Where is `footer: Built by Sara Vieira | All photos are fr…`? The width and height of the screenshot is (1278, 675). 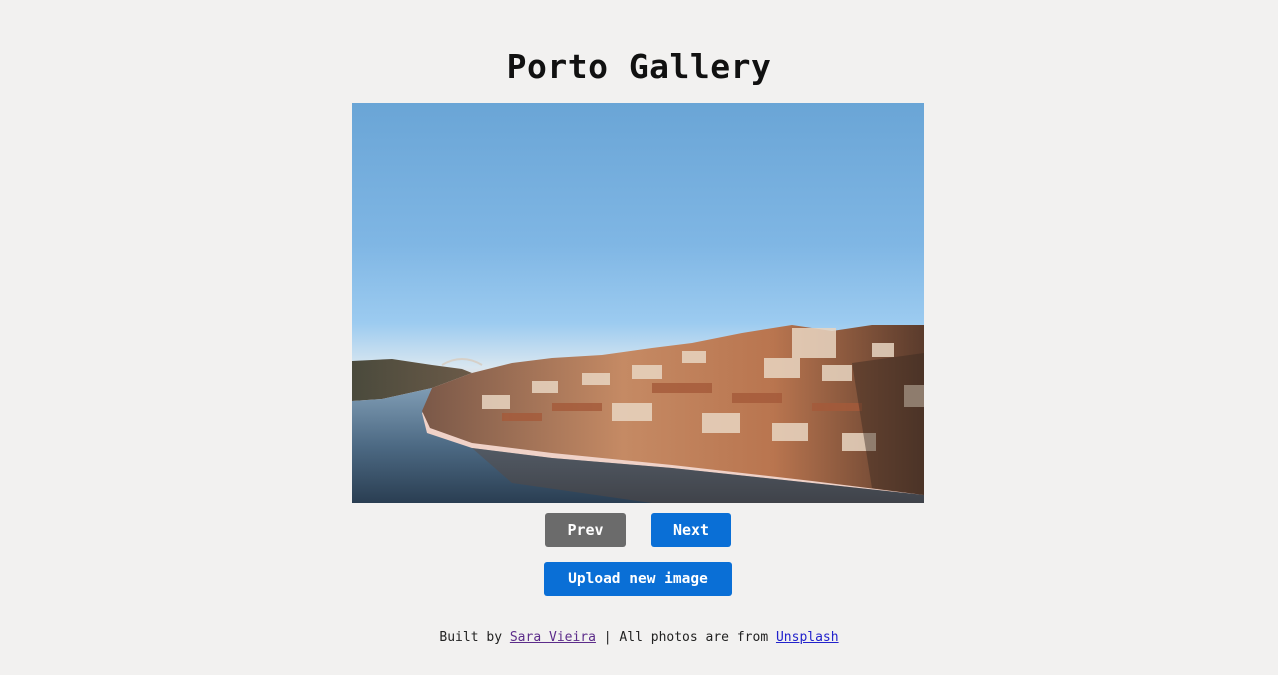
footer: Built by Sara Vieira | All photos are fr… is located at coordinates (639, 637).